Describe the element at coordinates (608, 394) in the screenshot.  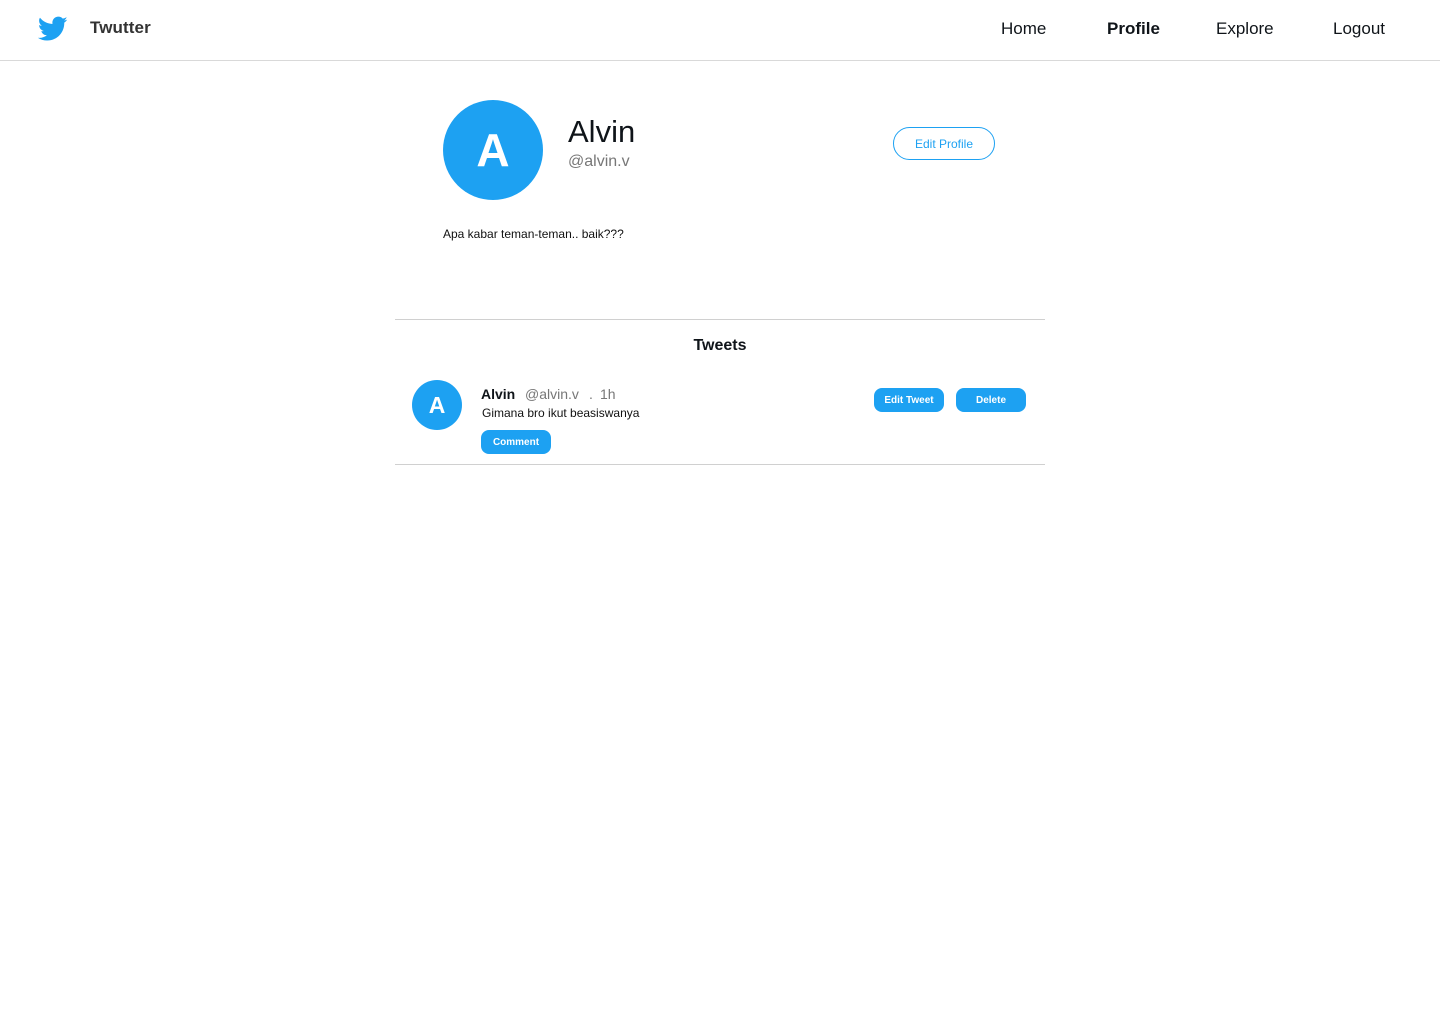
I see `tweet-timestamp: 1h` at that location.